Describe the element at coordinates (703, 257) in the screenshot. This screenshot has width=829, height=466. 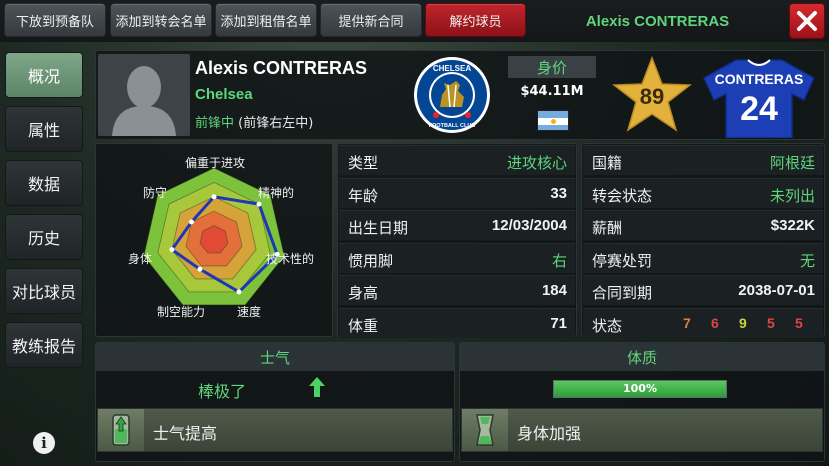
I see `stat-right-row: 停赛处罚 无` at that location.